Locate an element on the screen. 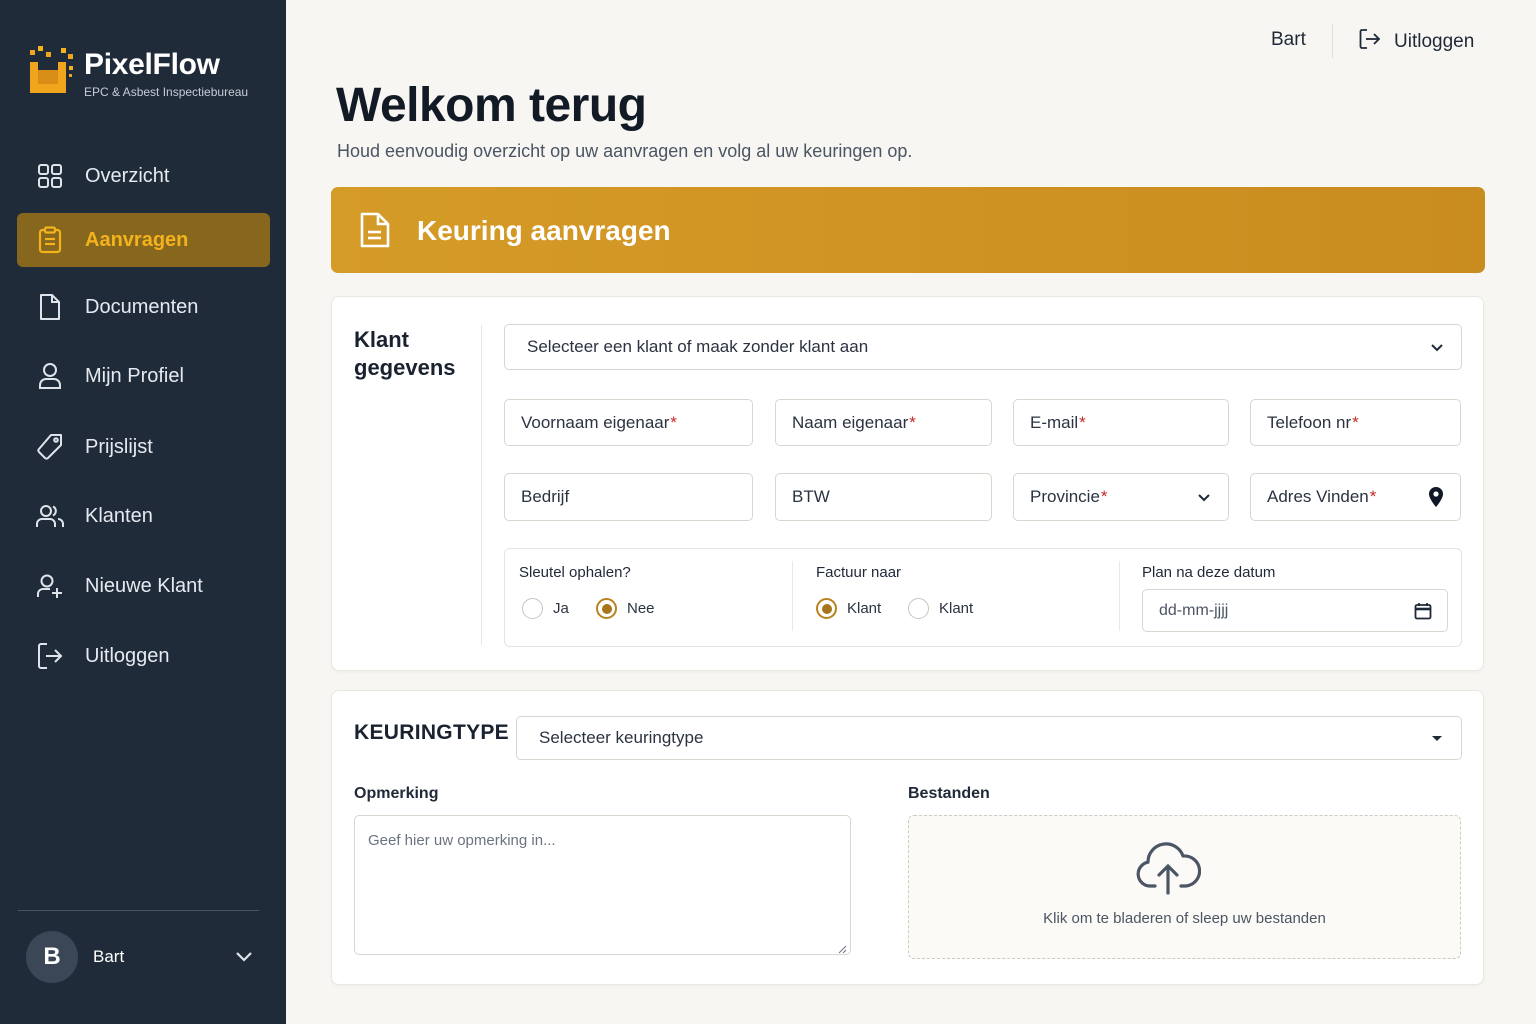 The height and width of the screenshot is (1024, 1536). provincie-select: Provincie * is located at coordinates (1121, 497).